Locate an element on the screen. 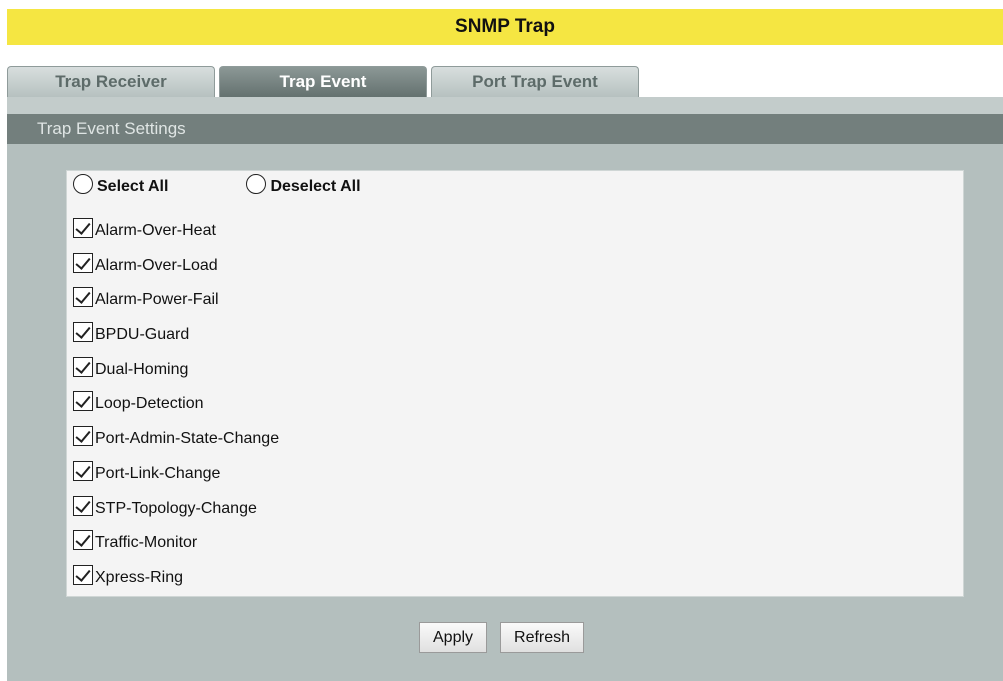  select-all-radio: Select All is located at coordinates (121, 185).